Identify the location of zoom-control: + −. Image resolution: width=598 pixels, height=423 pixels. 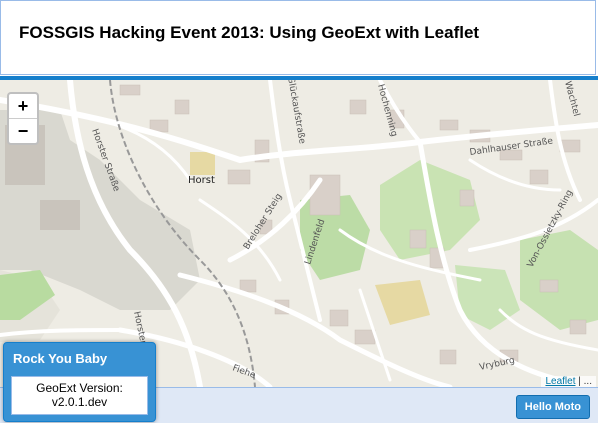
(23, 118).